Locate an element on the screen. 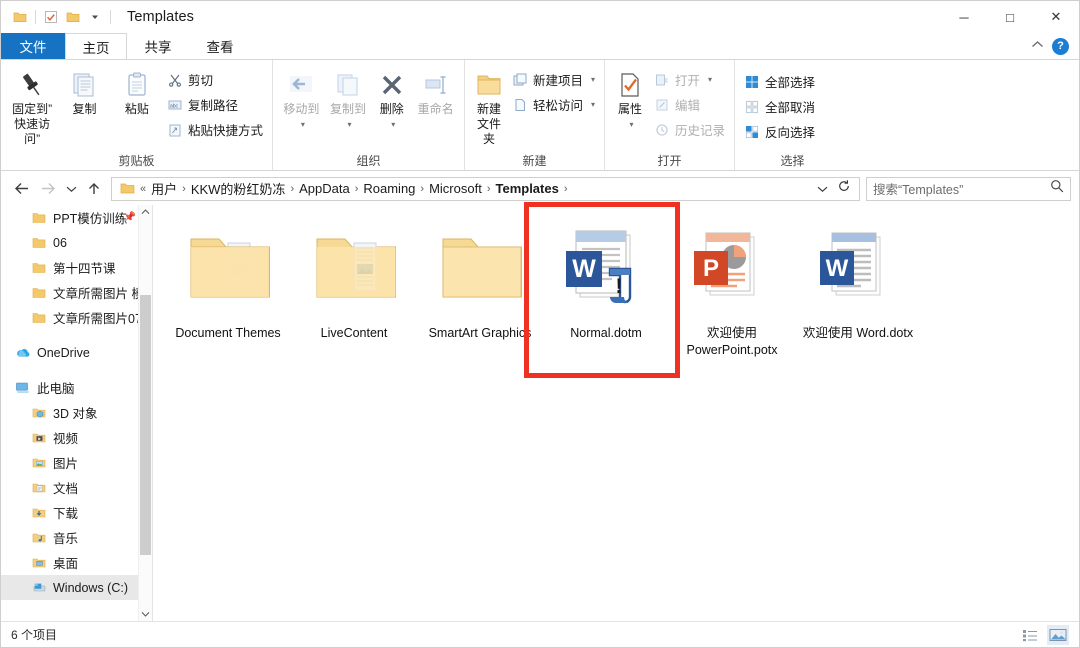 This screenshot has width=1080, height=648. file-item-smartart-graphics: SmartArt Graphics is located at coordinates (480, 291).